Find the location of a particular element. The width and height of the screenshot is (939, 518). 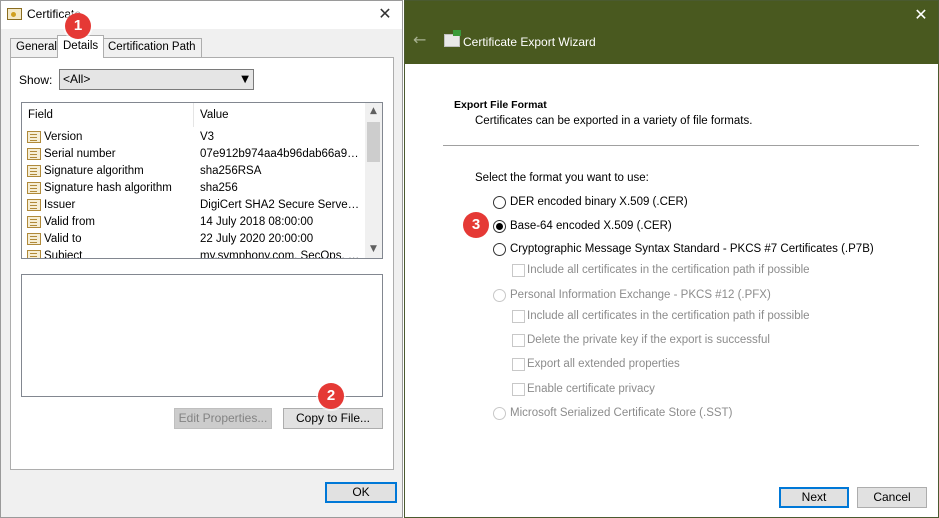

field-value: sha256RSA is located at coordinates (231, 171).